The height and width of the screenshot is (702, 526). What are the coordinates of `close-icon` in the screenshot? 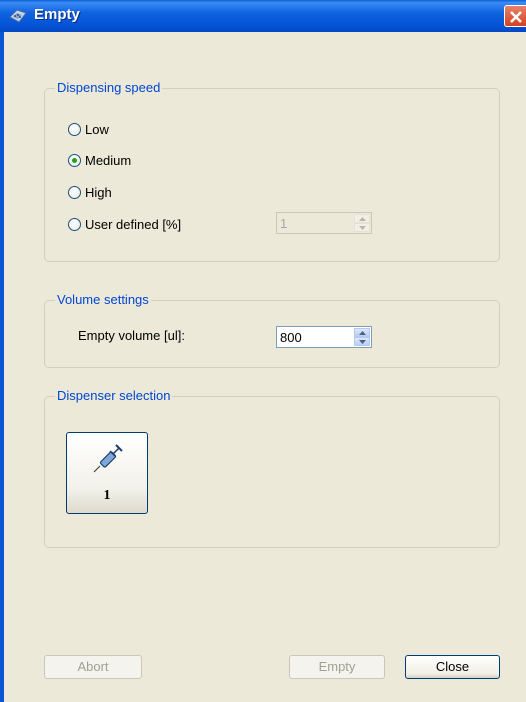 It's located at (516, 17).